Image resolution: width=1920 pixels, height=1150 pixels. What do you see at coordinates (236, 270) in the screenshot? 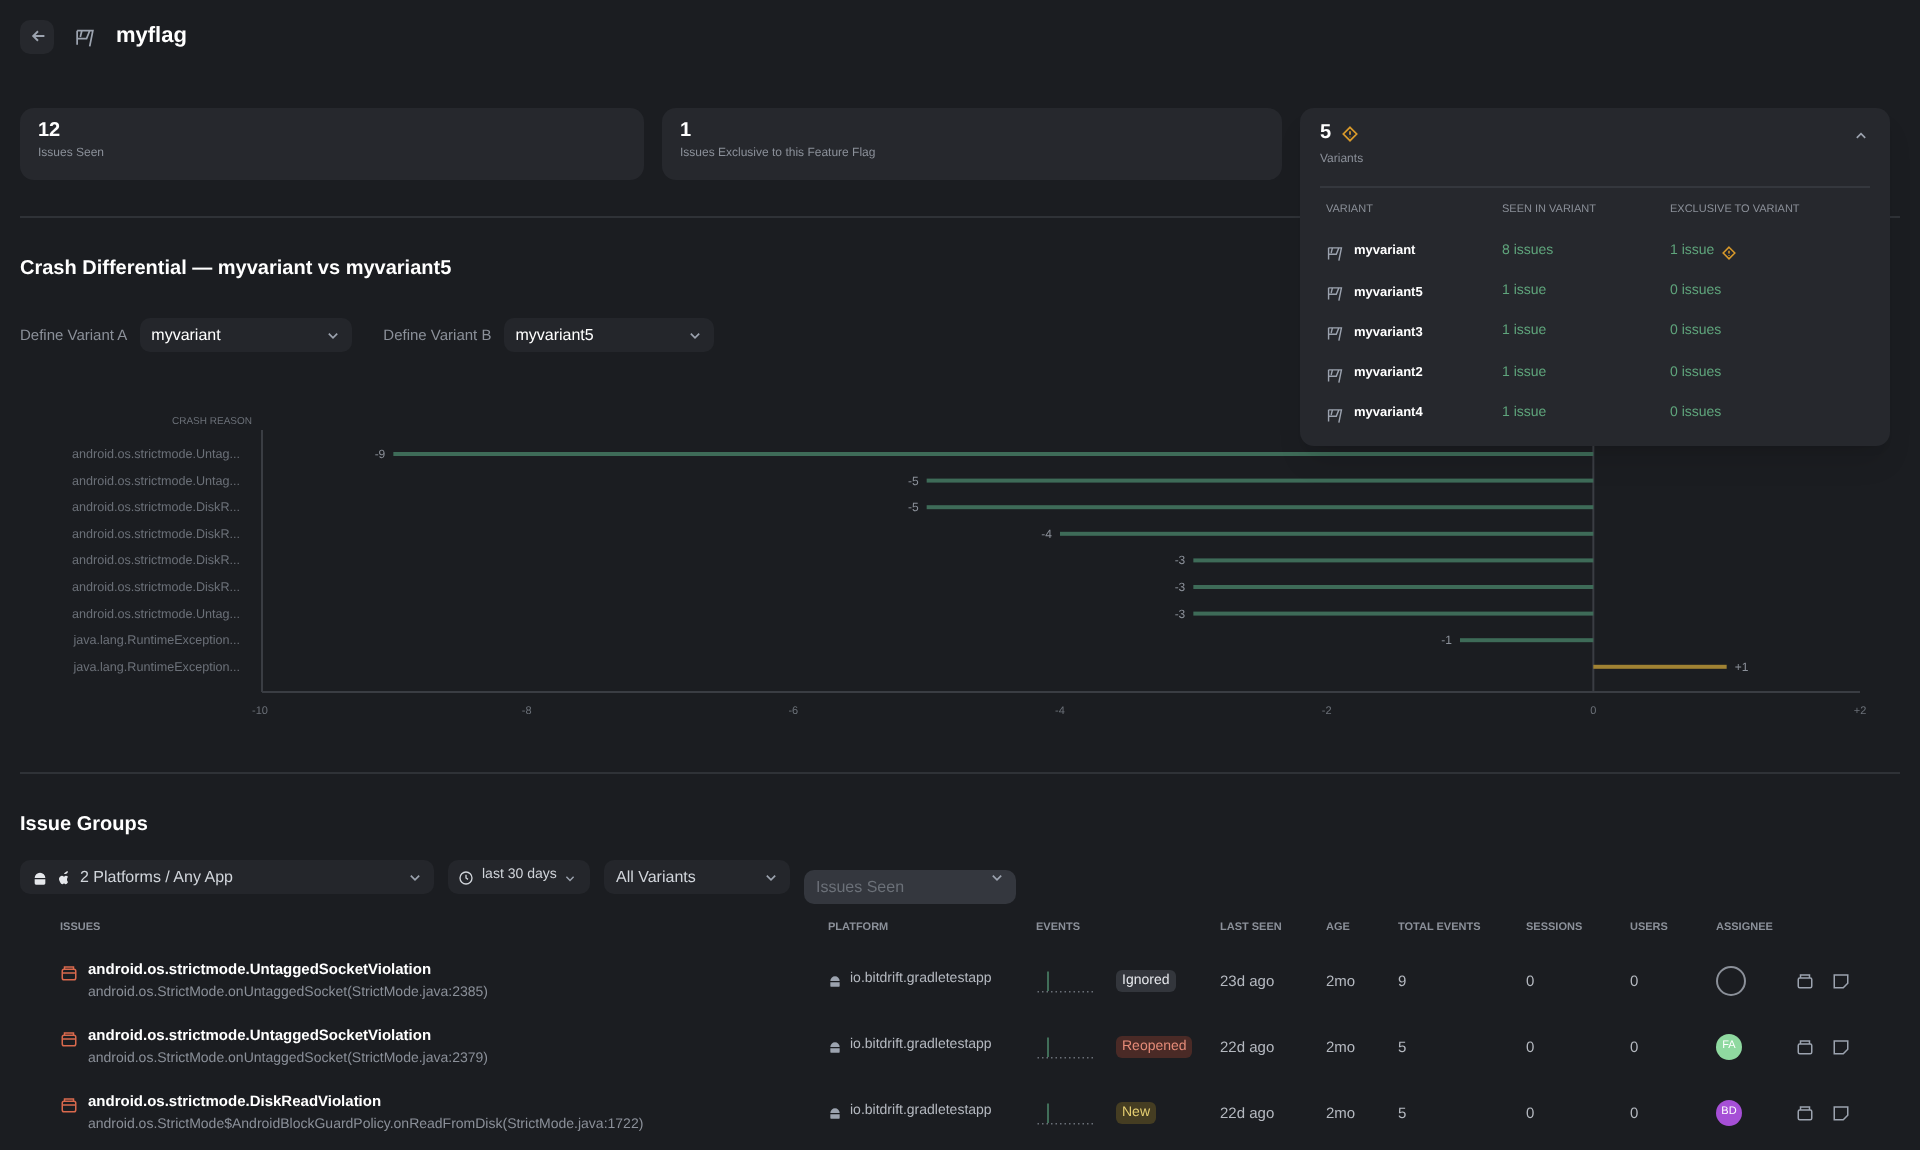
I see `section-title: Crash Differential — myvariant vs myvariant5` at bounding box center [236, 270].